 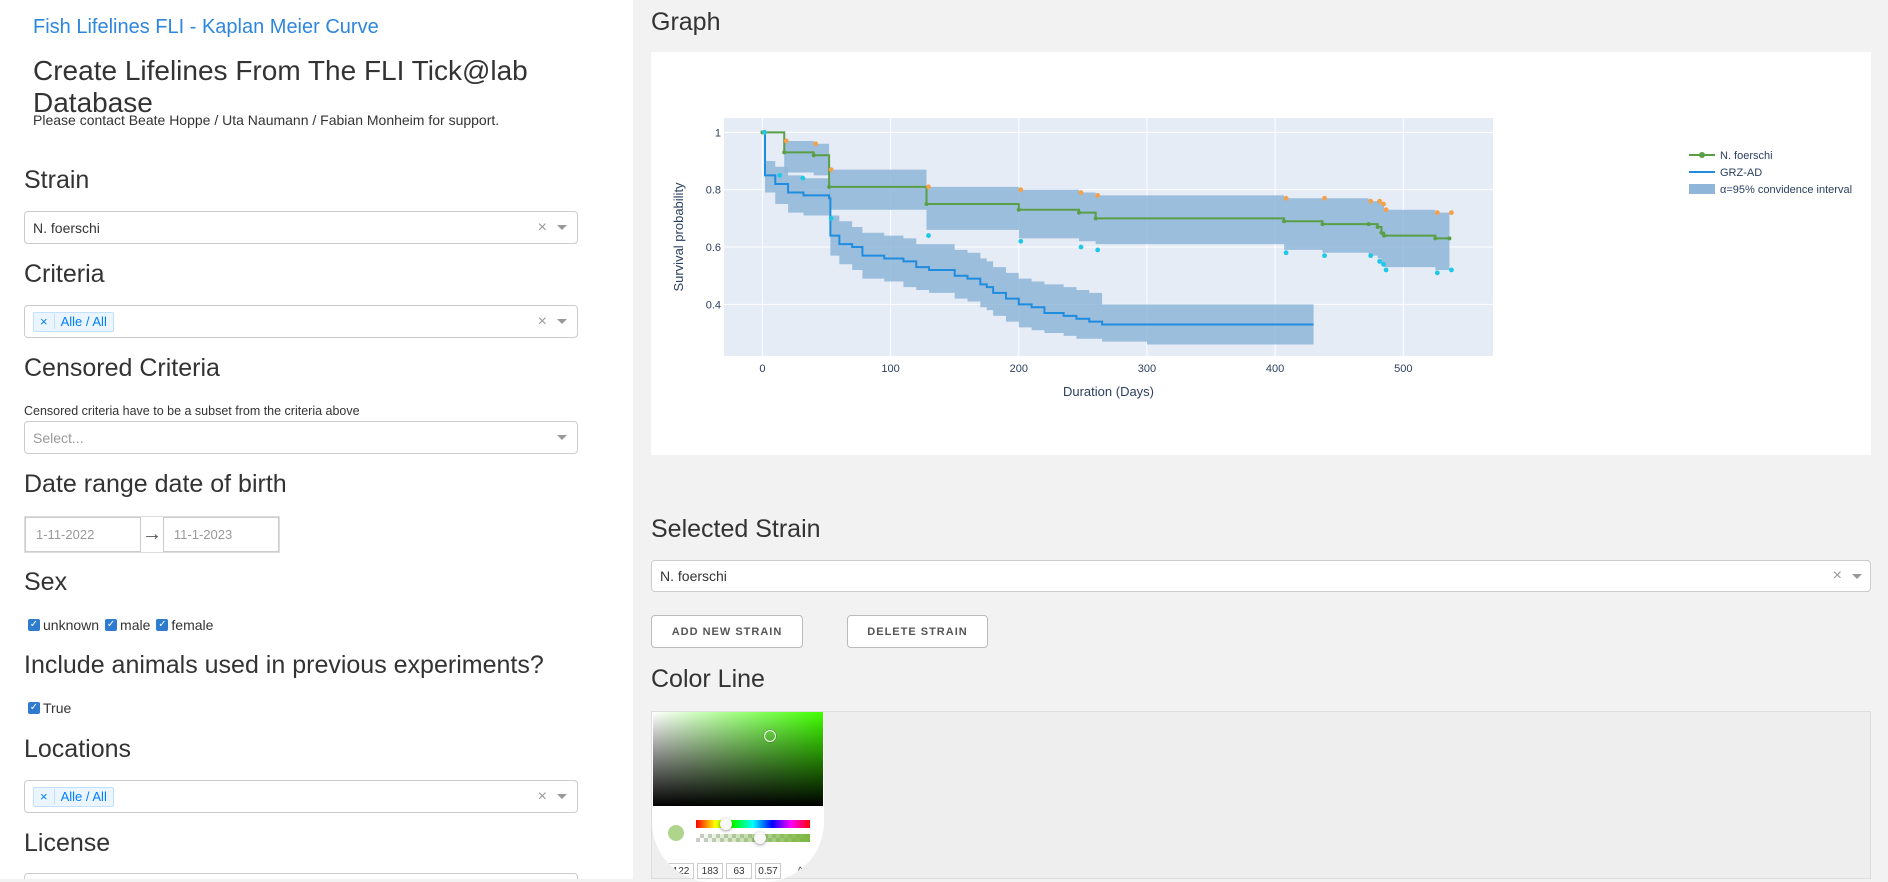 What do you see at coordinates (184, 625) in the screenshot?
I see `sex-option-female: ✓ female` at bounding box center [184, 625].